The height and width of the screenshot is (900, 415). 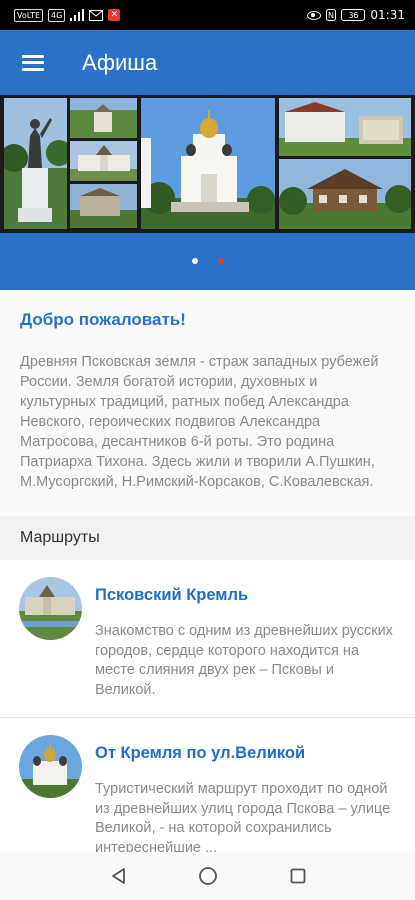 I want to click on home-circle-icon, so click(x=208, y=876).